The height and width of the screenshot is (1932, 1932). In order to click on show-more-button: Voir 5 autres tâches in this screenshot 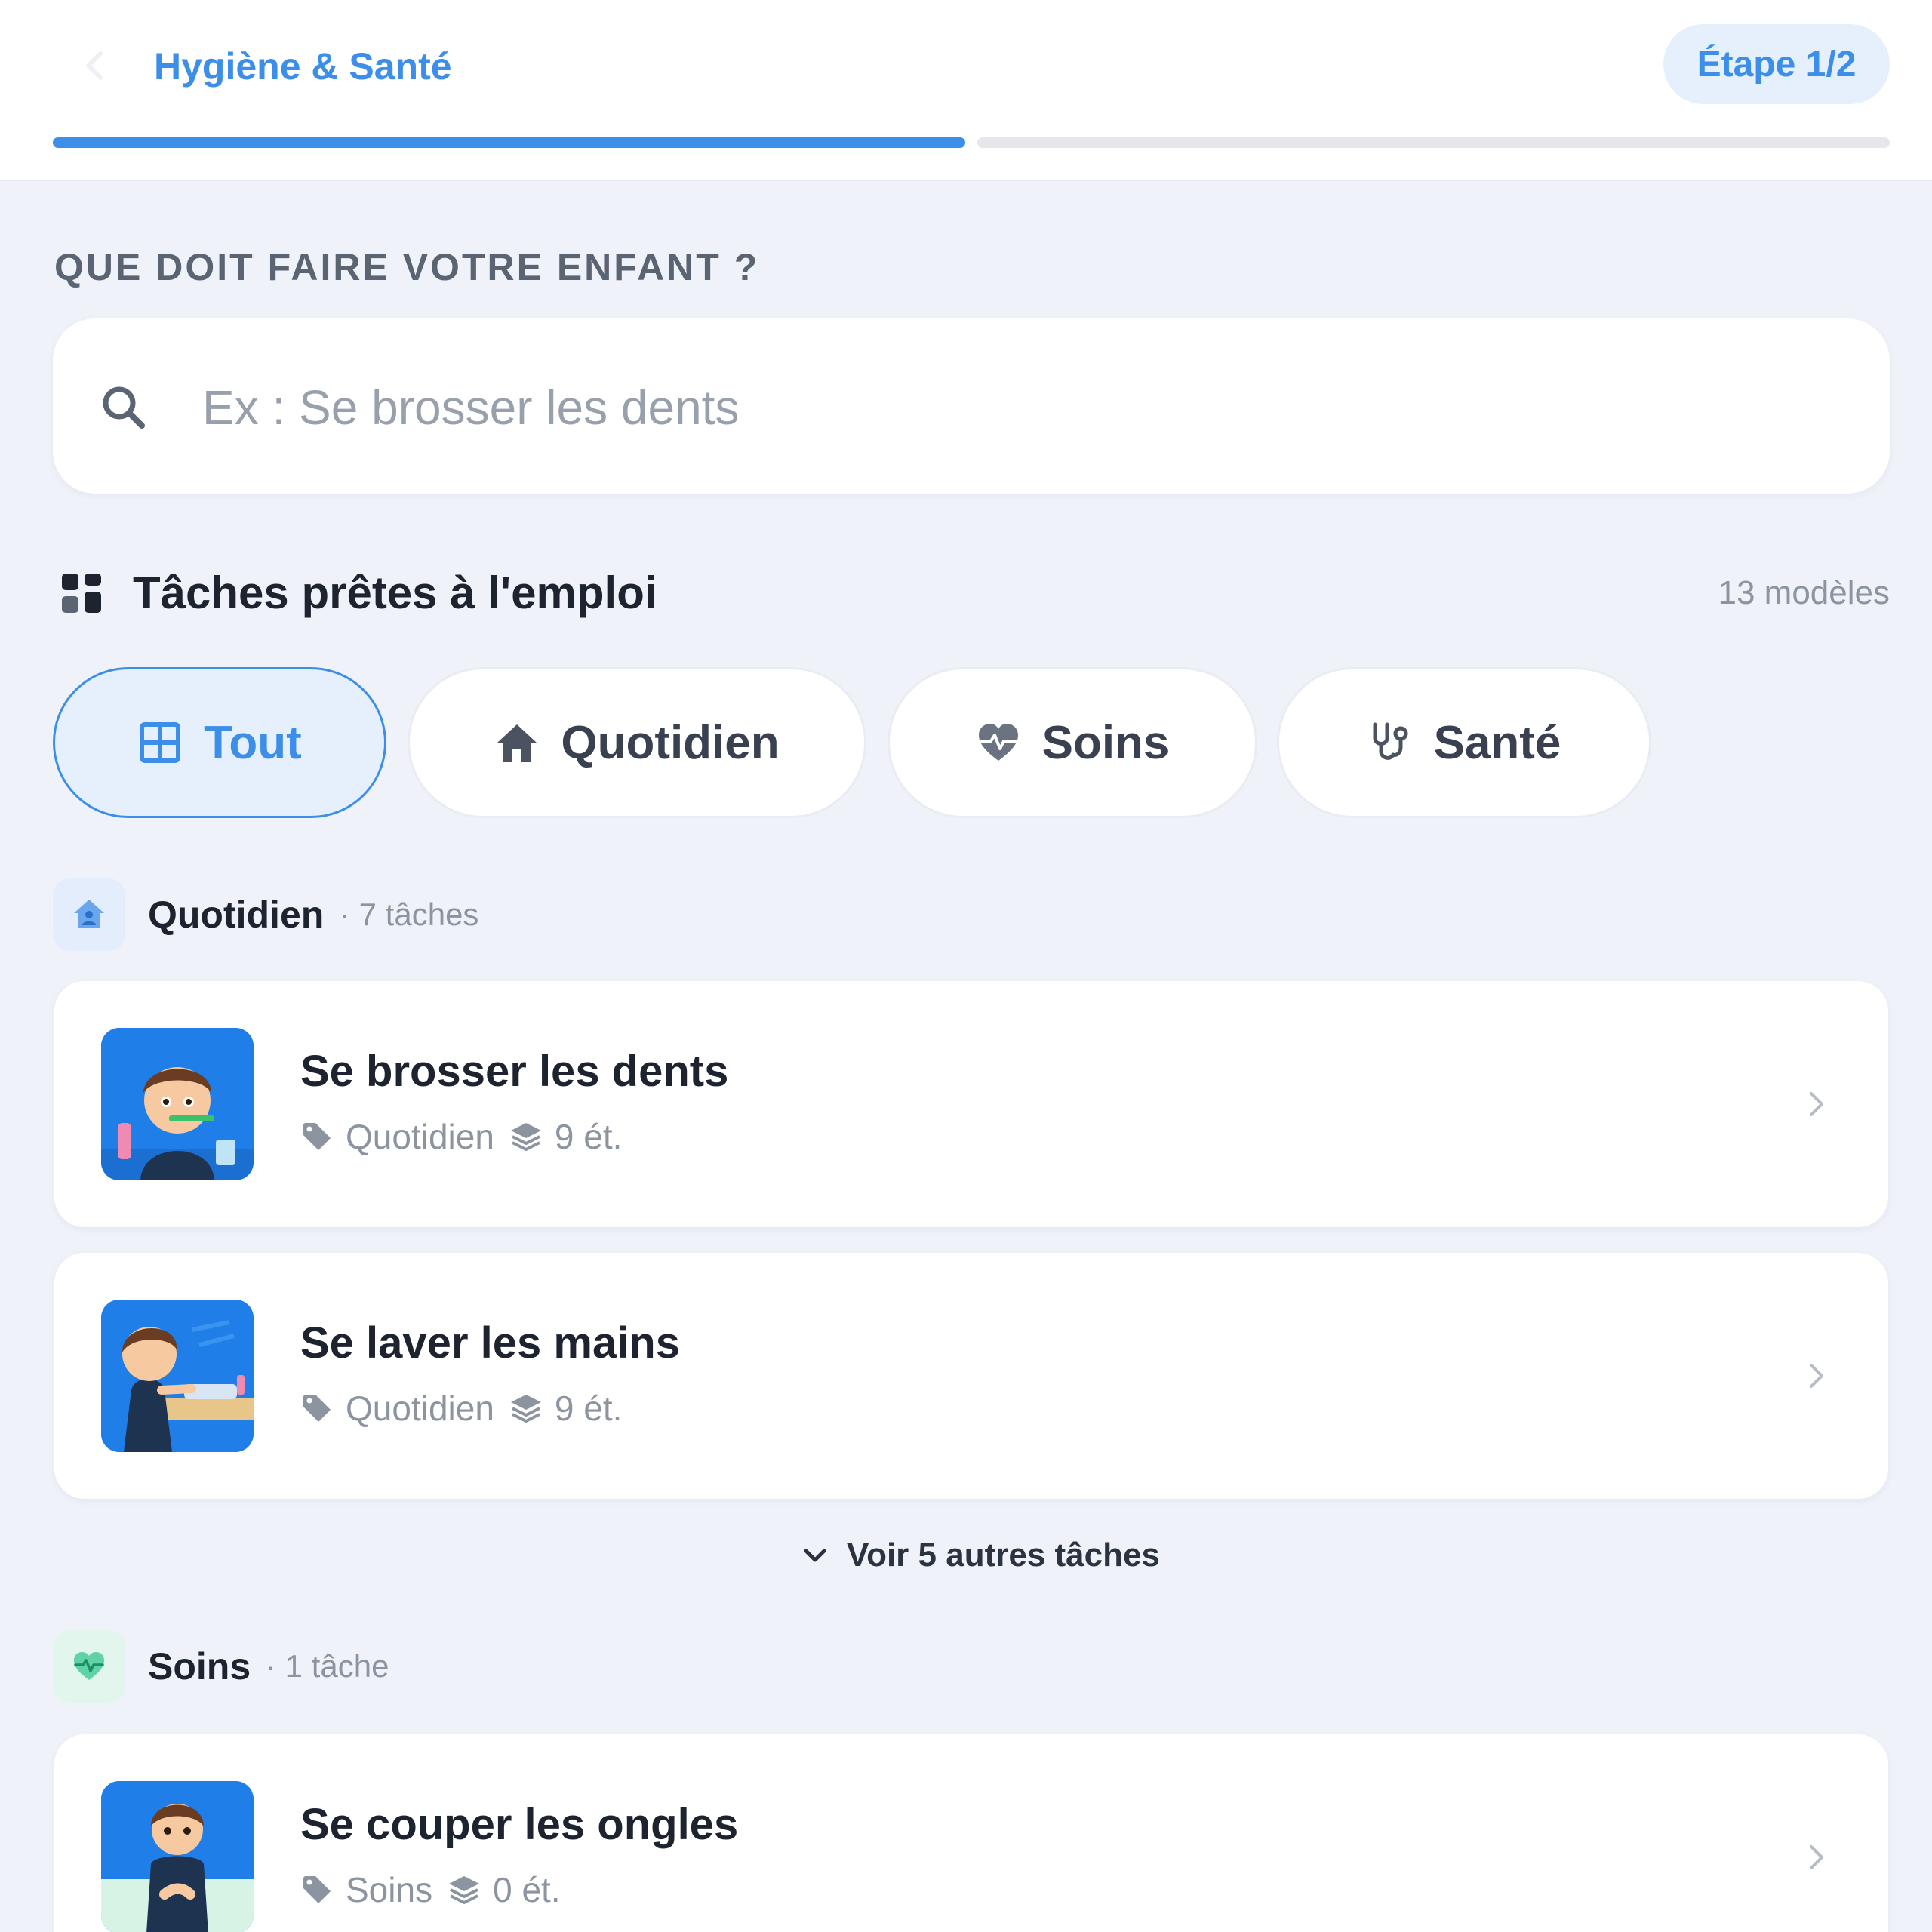, I will do `click(980, 1555)`.